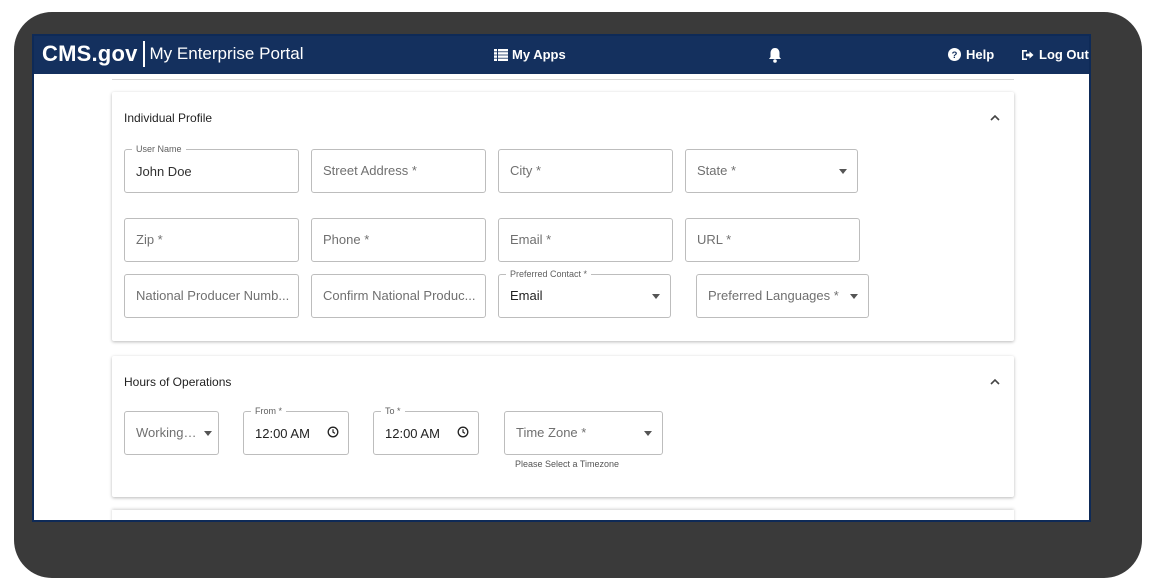 This screenshot has width=1156, height=588. I want to click on email-placeholder: Email *, so click(531, 239).